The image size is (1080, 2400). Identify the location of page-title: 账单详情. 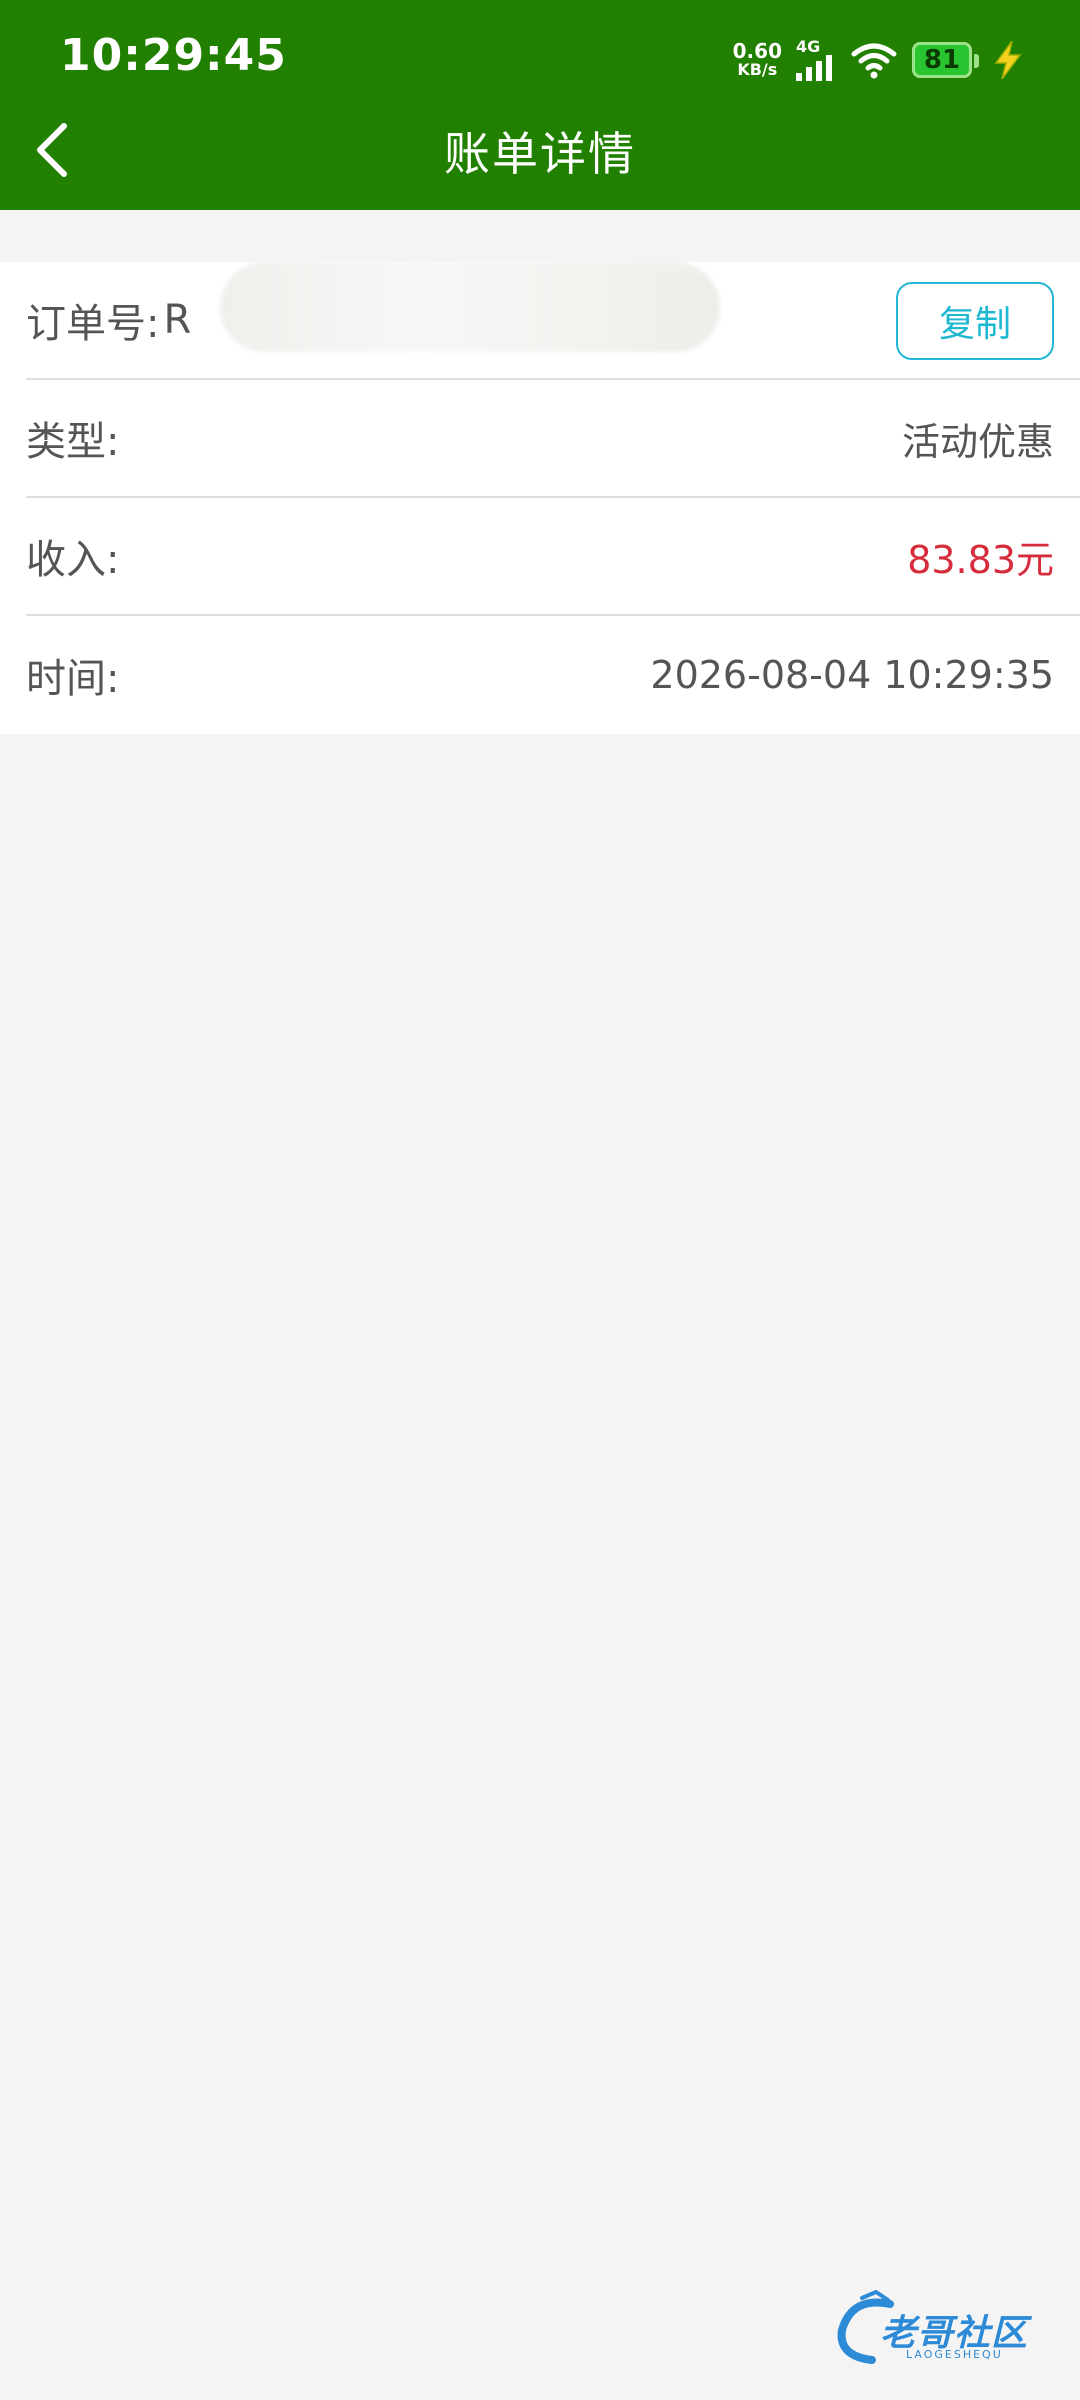
(540, 154).